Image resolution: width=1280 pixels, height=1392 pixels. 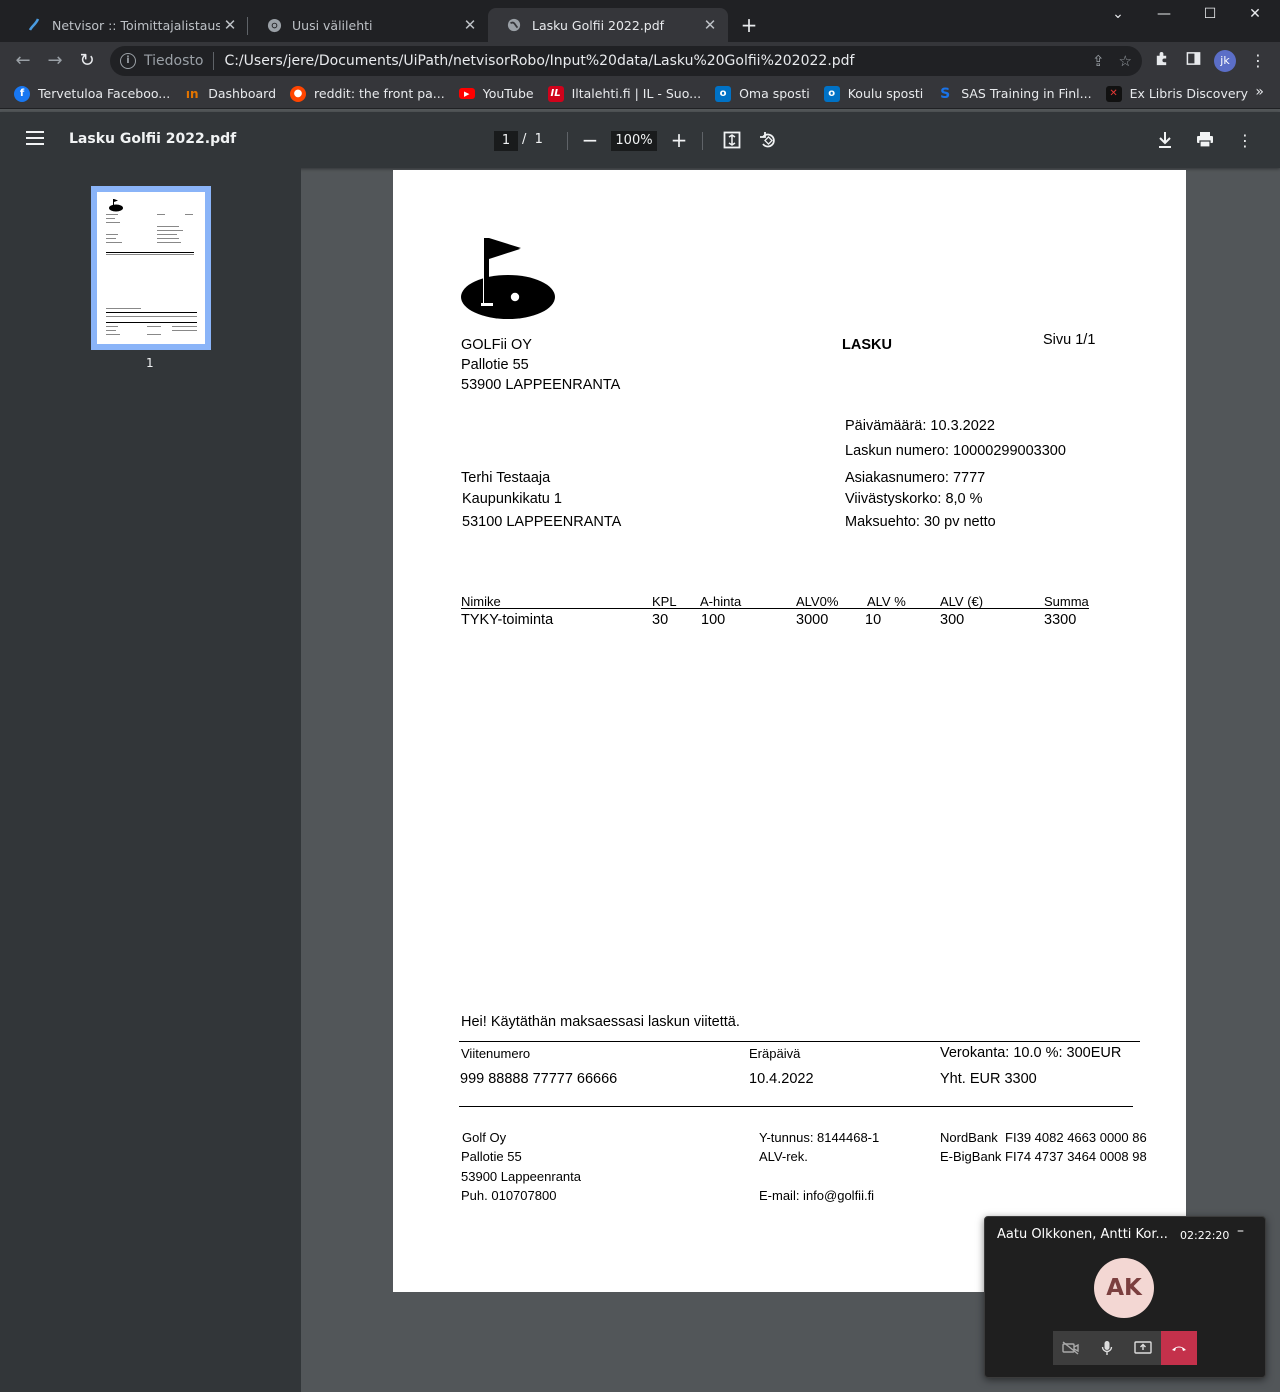 I want to click on bookmark-youtube: ▶ YouTube, so click(x=496, y=93).